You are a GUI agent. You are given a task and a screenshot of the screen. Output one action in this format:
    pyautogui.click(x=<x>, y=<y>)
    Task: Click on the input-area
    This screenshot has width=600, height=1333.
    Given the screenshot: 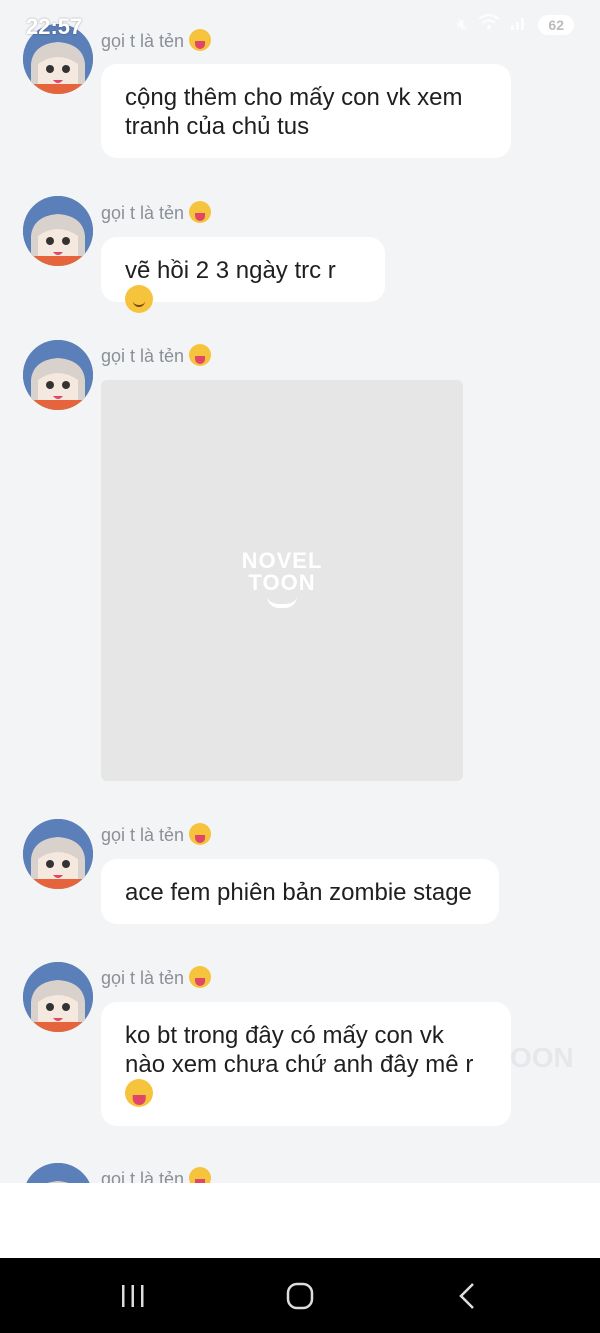 What is the action you would take?
    pyautogui.click(x=300, y=1220)
    